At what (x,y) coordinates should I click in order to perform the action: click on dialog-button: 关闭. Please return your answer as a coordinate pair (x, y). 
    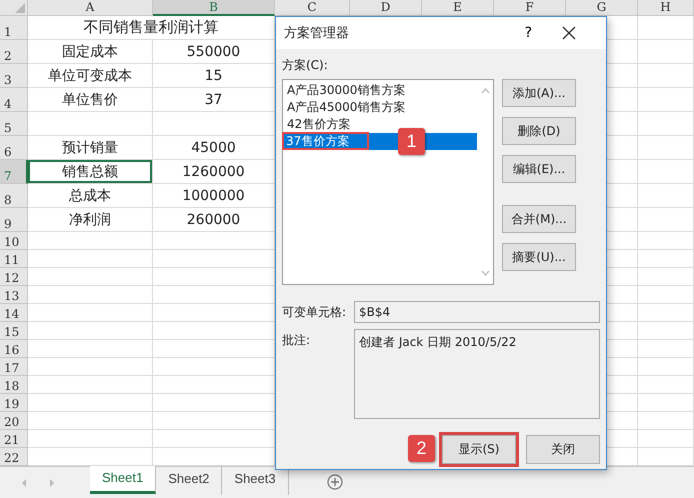
    Looking at the image, I should click on (563, 449).